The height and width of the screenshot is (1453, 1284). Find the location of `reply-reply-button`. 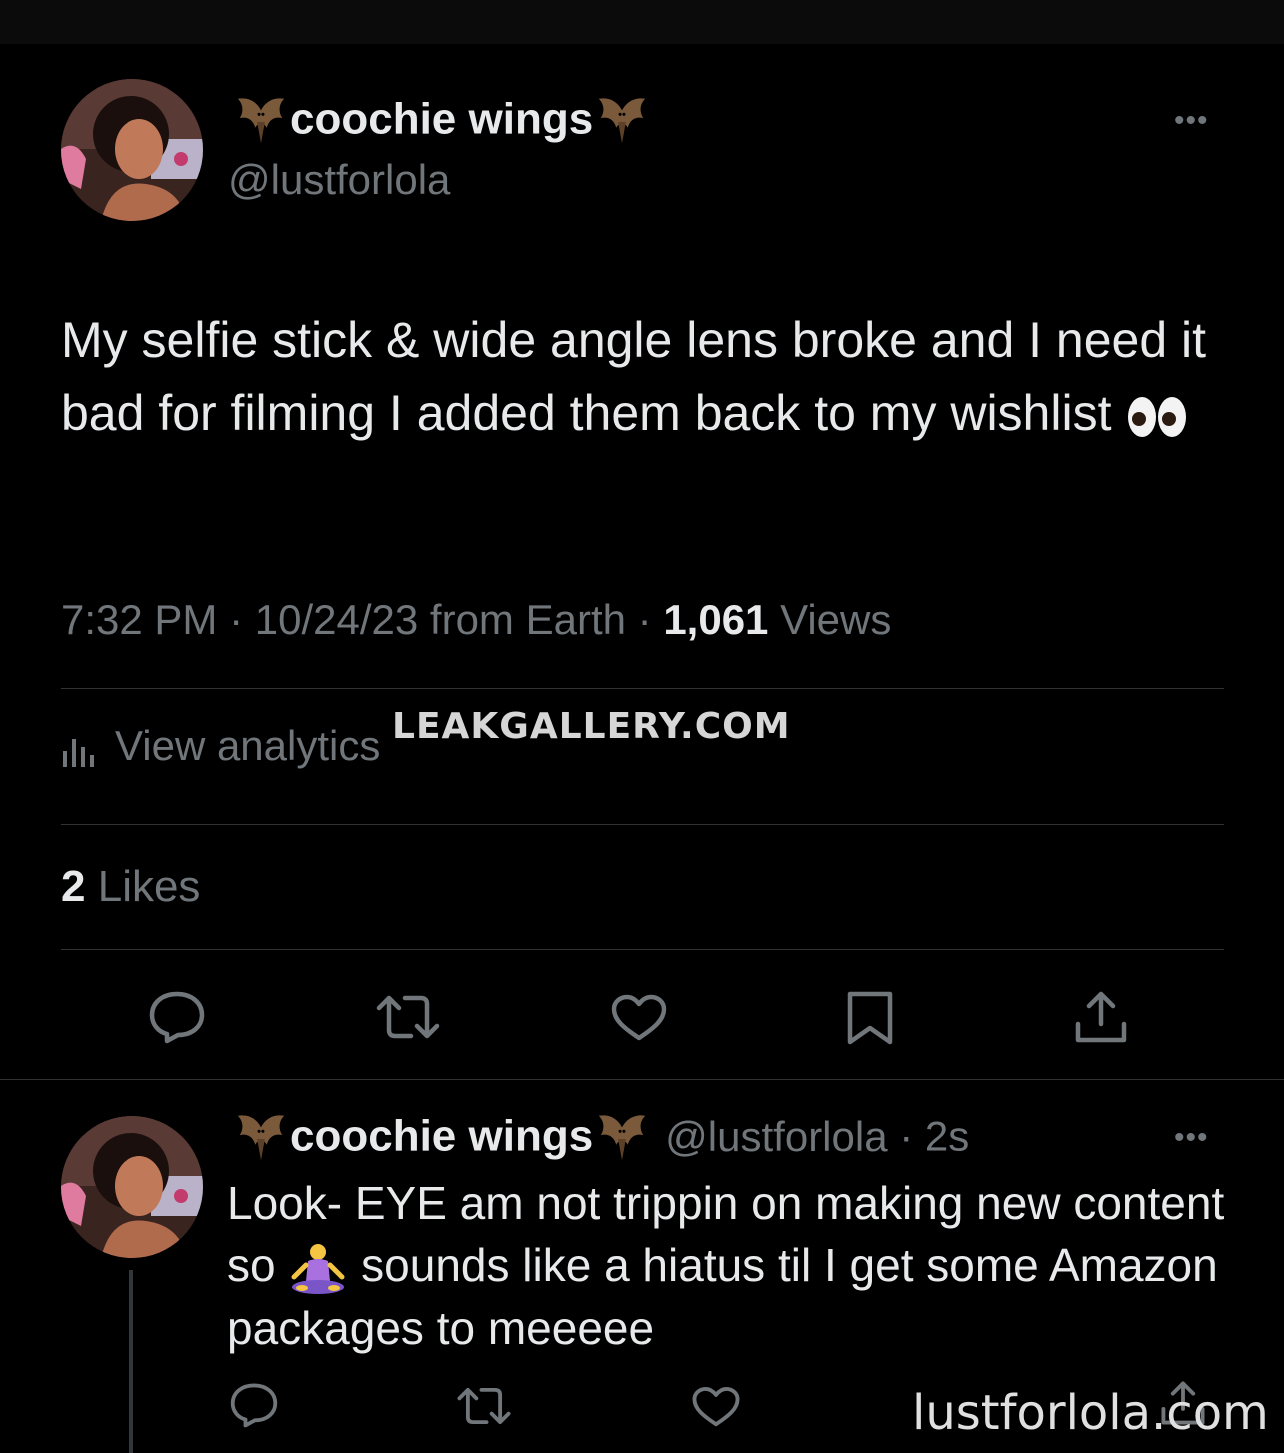

reply-reply-button is located at coordinates (254, 1405).